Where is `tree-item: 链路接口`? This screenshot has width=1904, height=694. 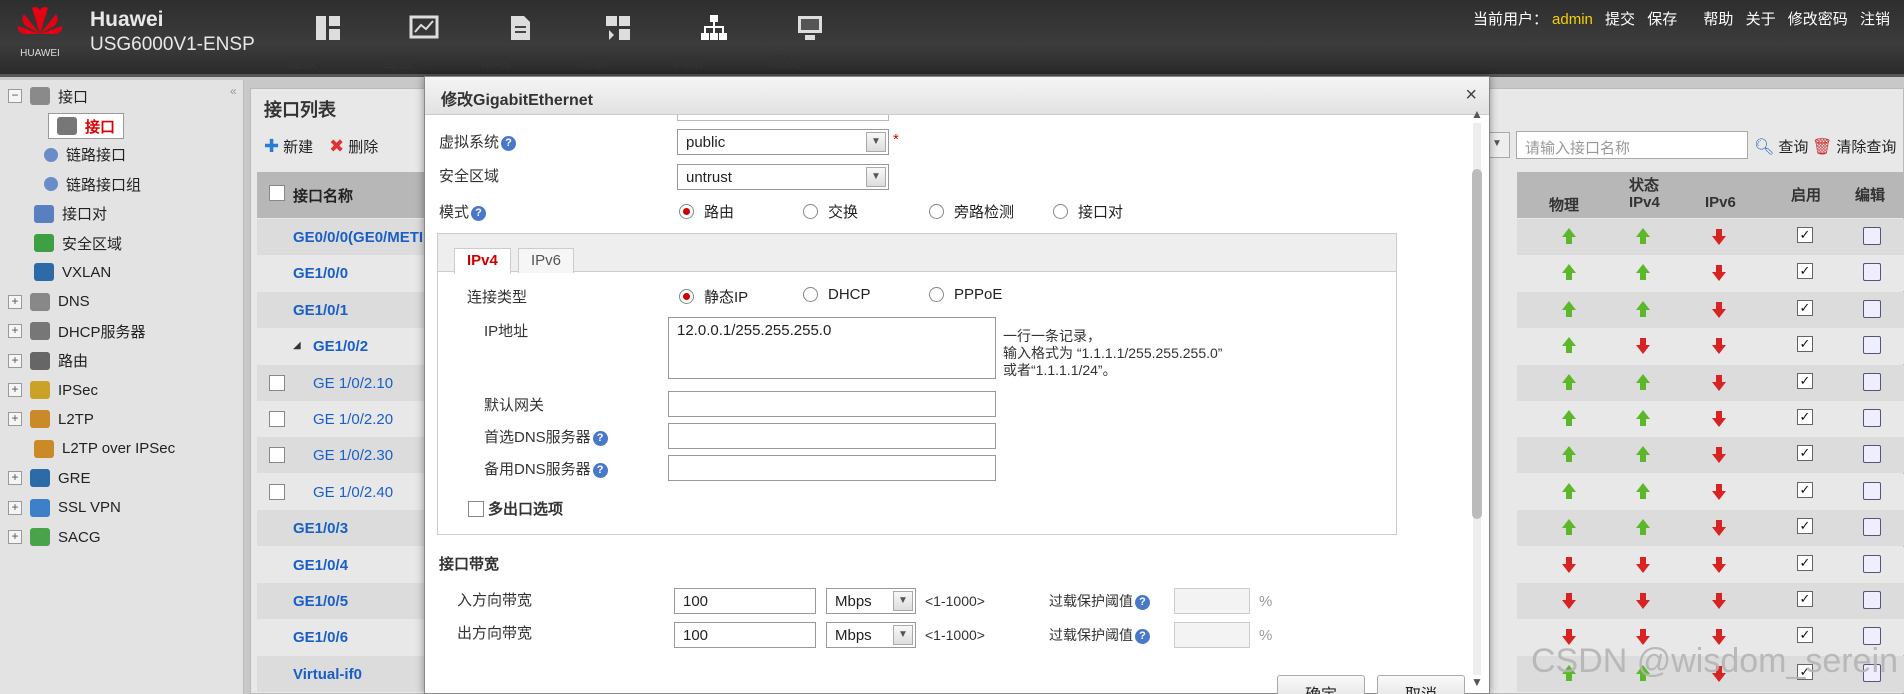 tree-item: 链路接口 is located at coordinates (85, 155).